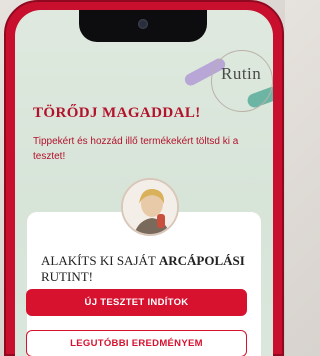 The width and height of the screenshot is (320, 356). I want to click on phone-notch, so click(143, 26).